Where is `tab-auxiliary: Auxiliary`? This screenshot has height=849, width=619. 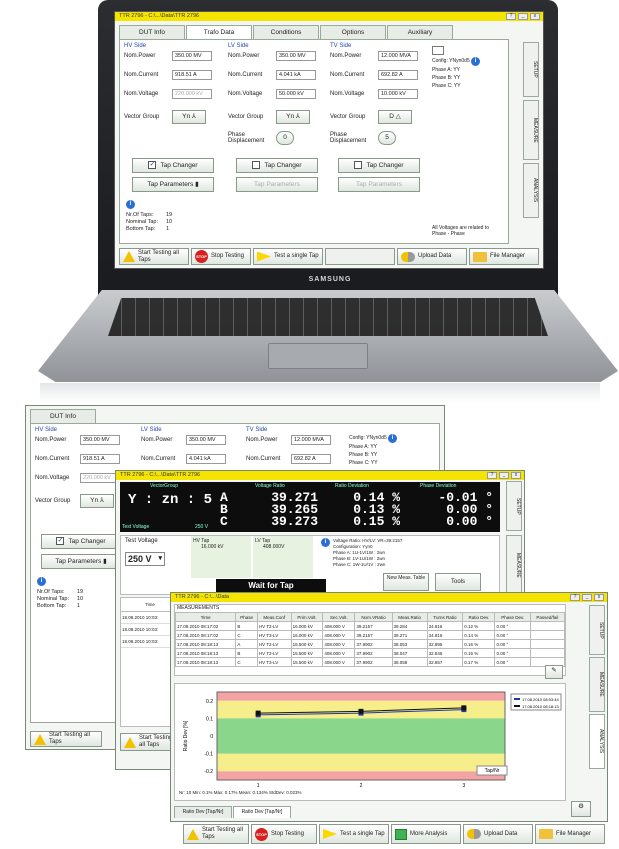 tab-auxiliary: Auxiliary is located at coordinates (420, 32).